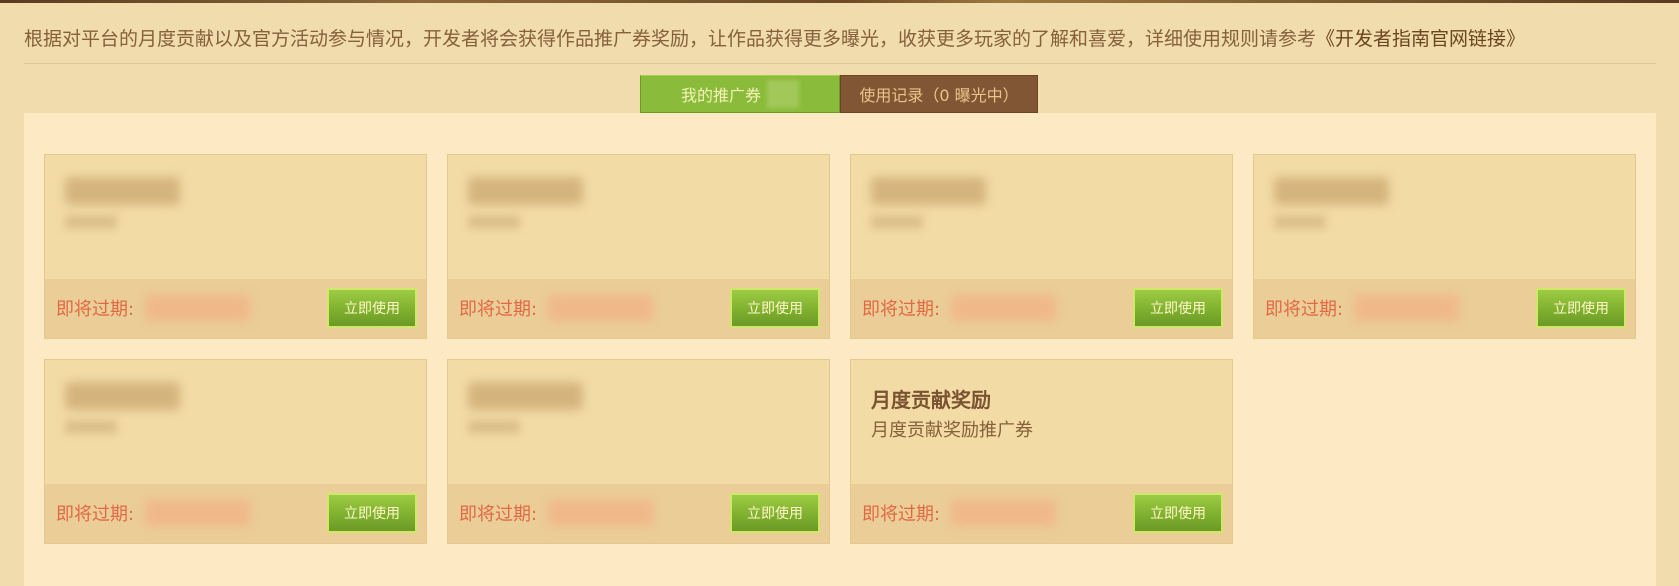  Describe the element at coordinates (1041, 422) in the screenshot. I see `coupon-card-body: 月度贡献奖励 月度贡献奖励推广券` at that location.